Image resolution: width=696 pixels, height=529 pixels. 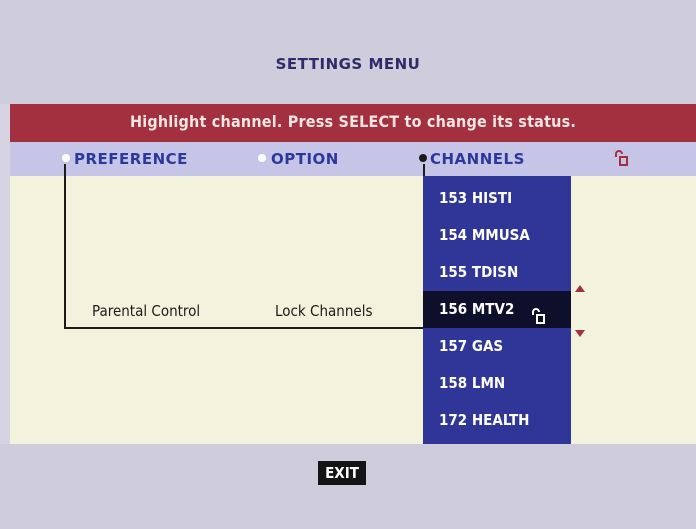 What do you see at coordinates (477, 309) in the screenshot?
I see `channel-label: 156 MTV2` at bounding box center [477, 309].